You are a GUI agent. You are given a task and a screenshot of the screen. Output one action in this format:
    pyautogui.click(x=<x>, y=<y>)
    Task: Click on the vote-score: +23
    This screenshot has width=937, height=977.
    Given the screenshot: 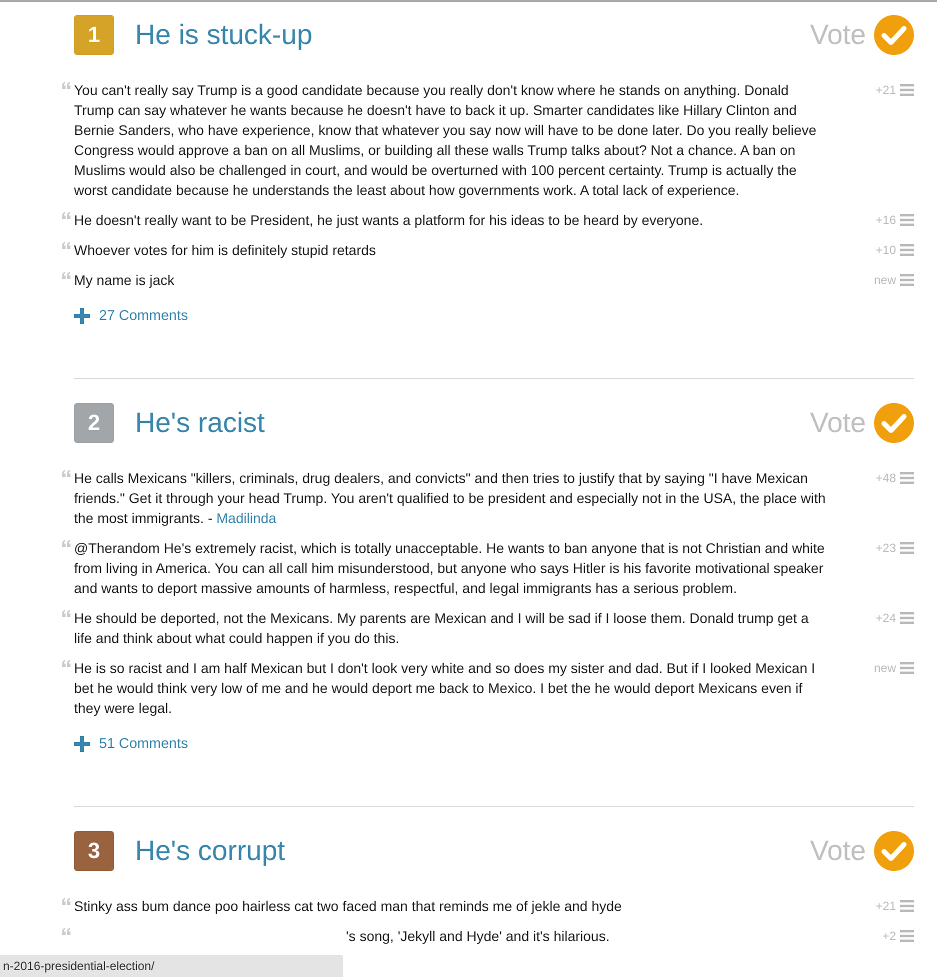 What is the action you would take?
    pyautogui.click(x=886, y=548)
    